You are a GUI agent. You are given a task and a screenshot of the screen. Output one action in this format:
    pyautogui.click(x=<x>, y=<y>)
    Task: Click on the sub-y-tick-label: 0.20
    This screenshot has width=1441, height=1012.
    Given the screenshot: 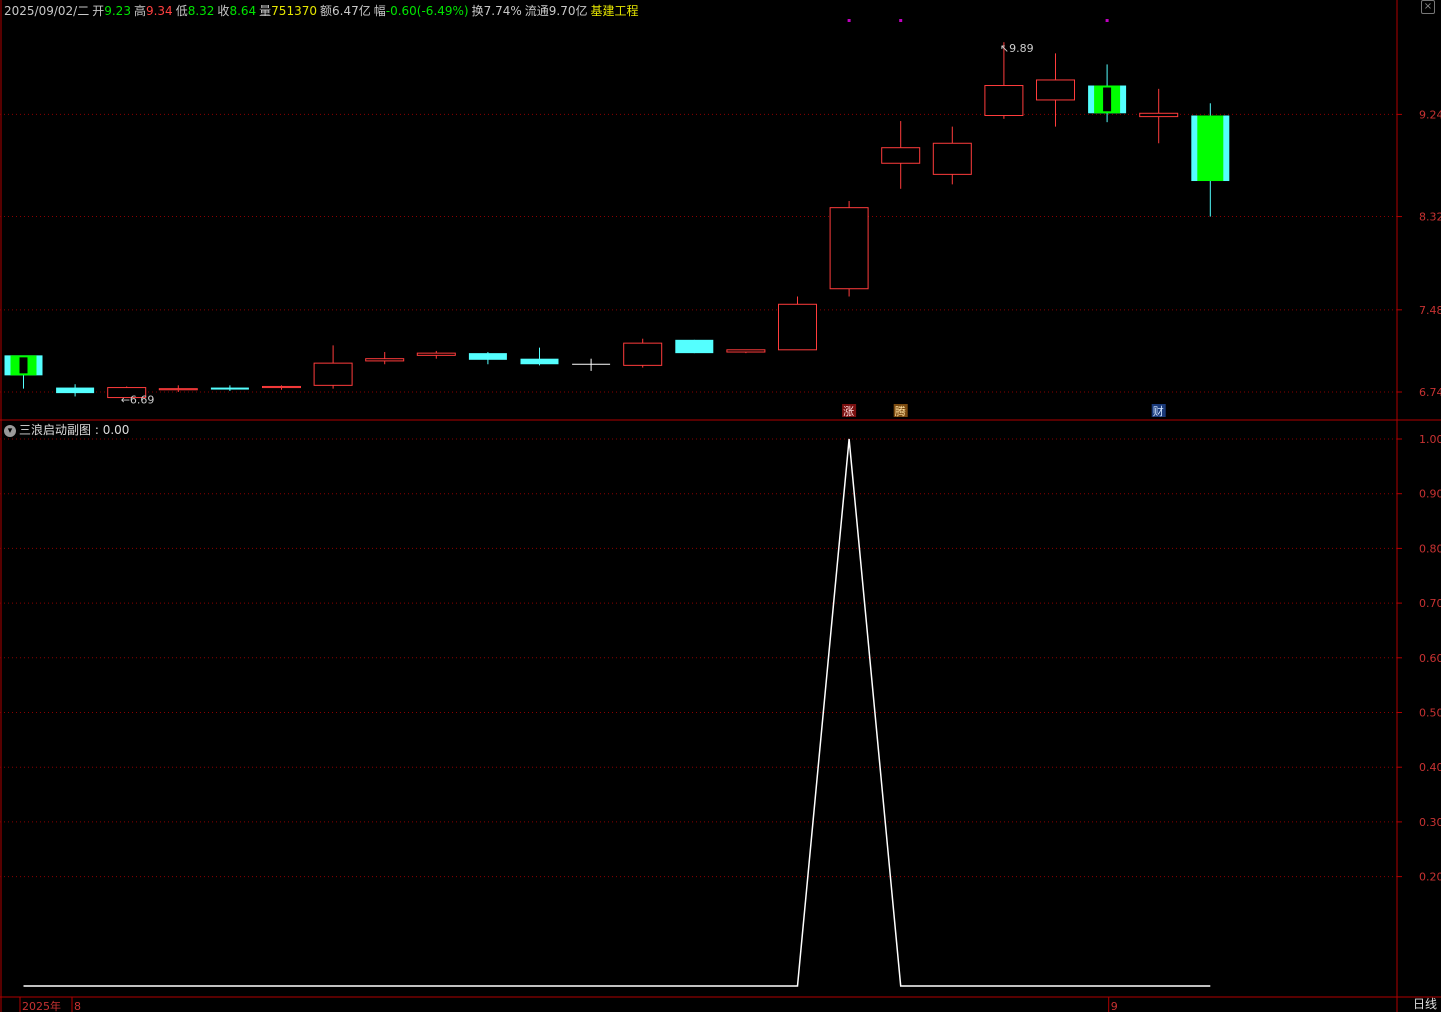 What is the action you would take?
    pyautogui.click(x=1430, y=877)
    